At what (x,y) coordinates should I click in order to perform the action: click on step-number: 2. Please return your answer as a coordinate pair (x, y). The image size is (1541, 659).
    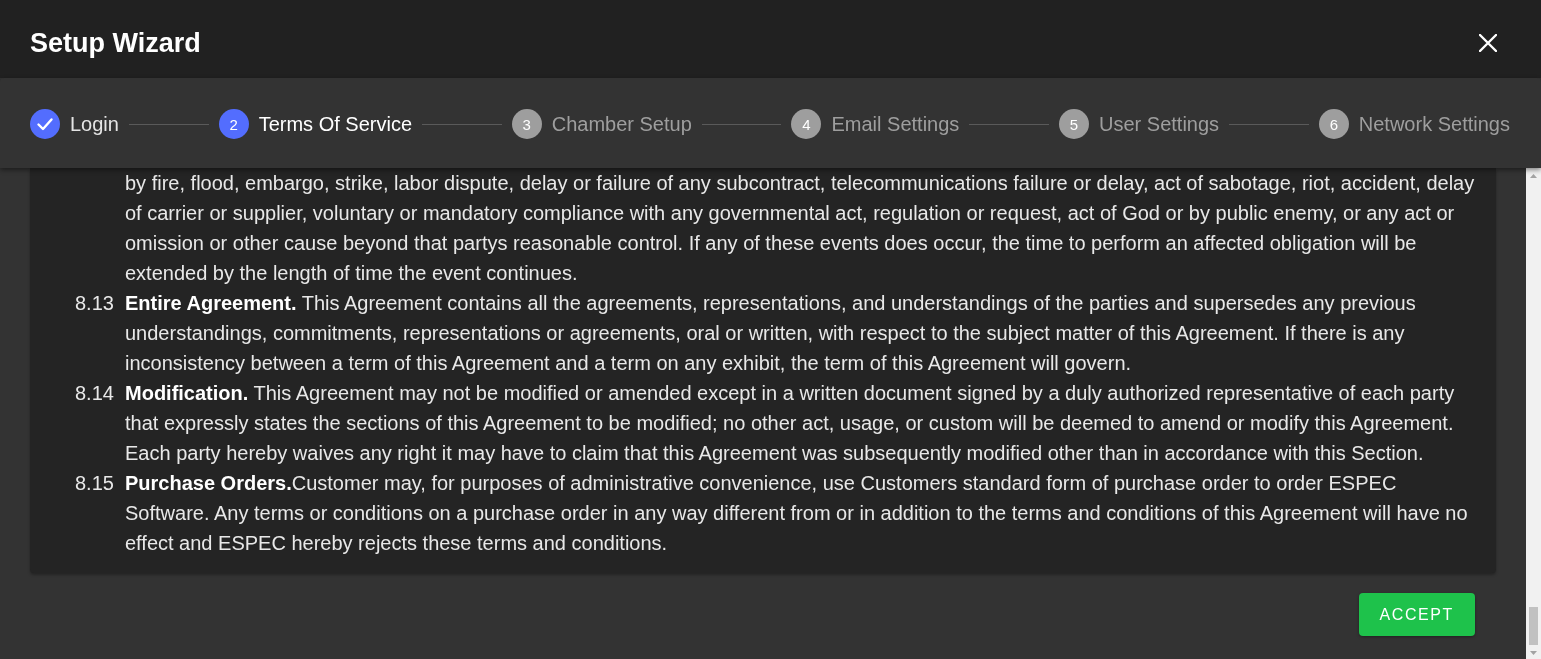
    Looking at the image, I should click on (233, 124).